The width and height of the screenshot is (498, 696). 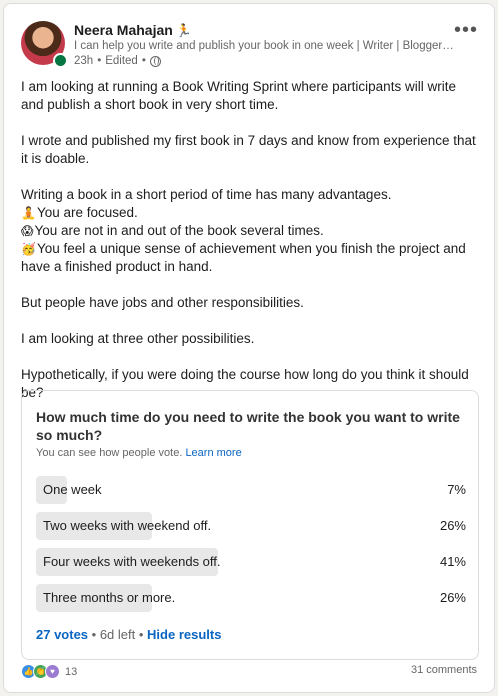 I want to click on online-status-icon, so click(x=60, y=60).